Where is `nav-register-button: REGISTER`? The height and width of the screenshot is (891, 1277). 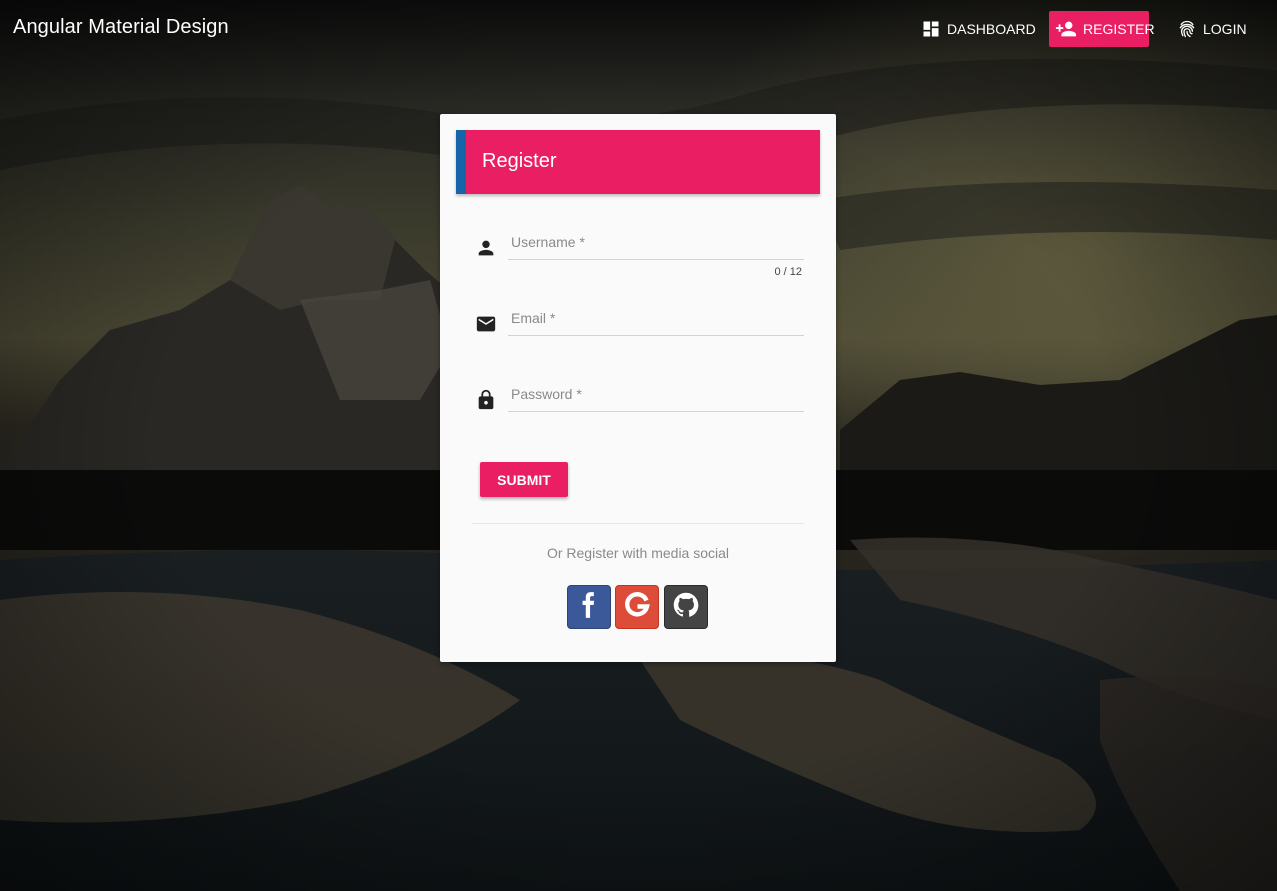
nav-register-button: REGISTER is located at coordinates (1102, 29).